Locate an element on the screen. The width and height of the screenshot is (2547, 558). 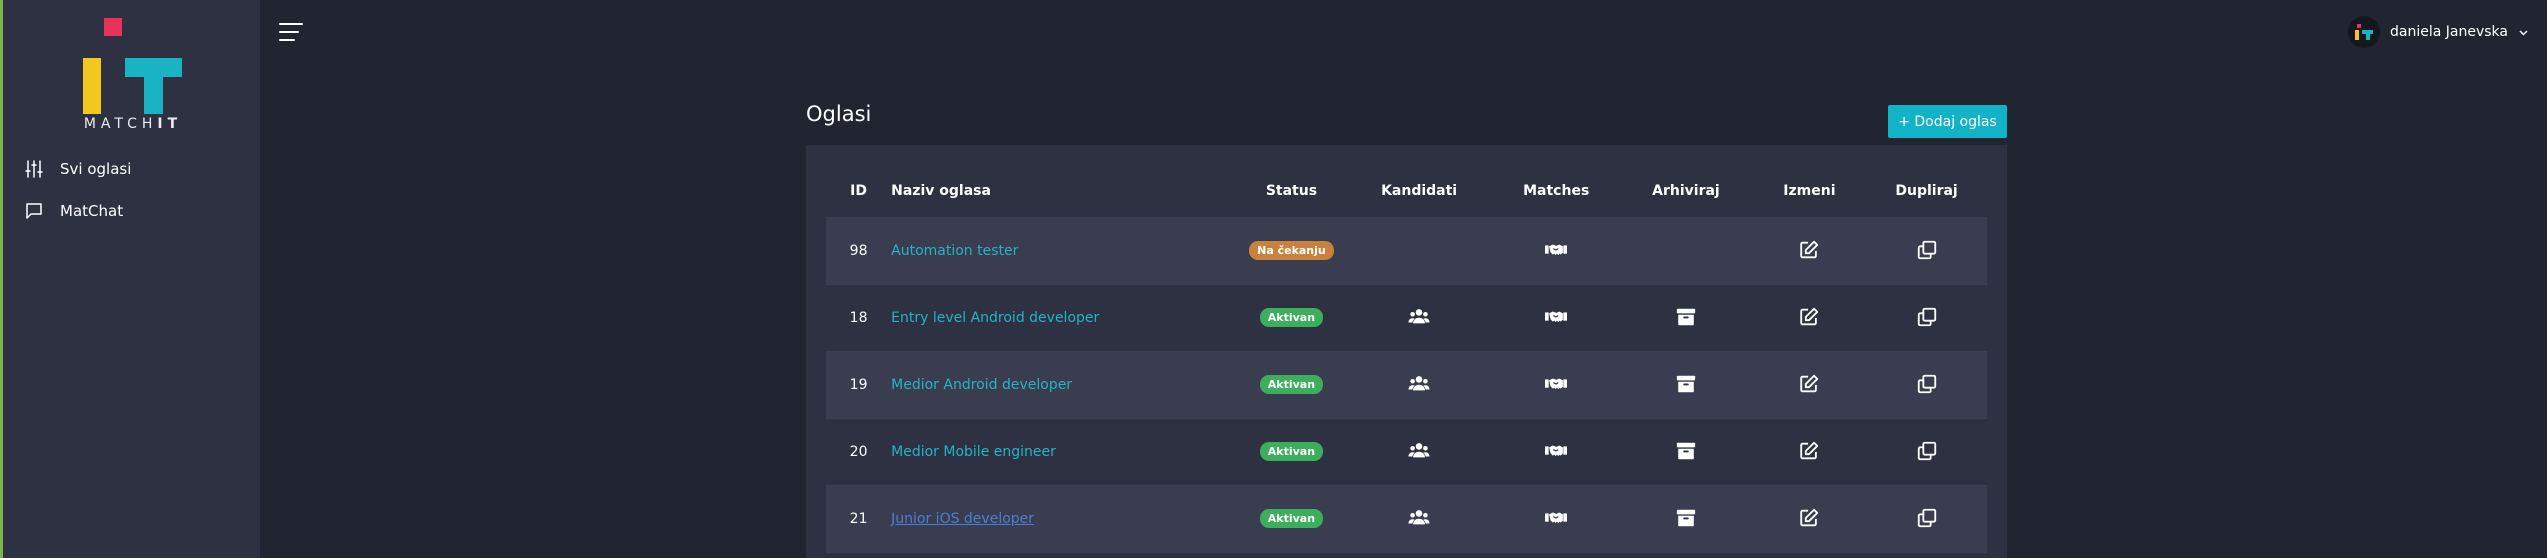
sidebar-item-label: Svi oglasi is located at coordinates (96, 169).